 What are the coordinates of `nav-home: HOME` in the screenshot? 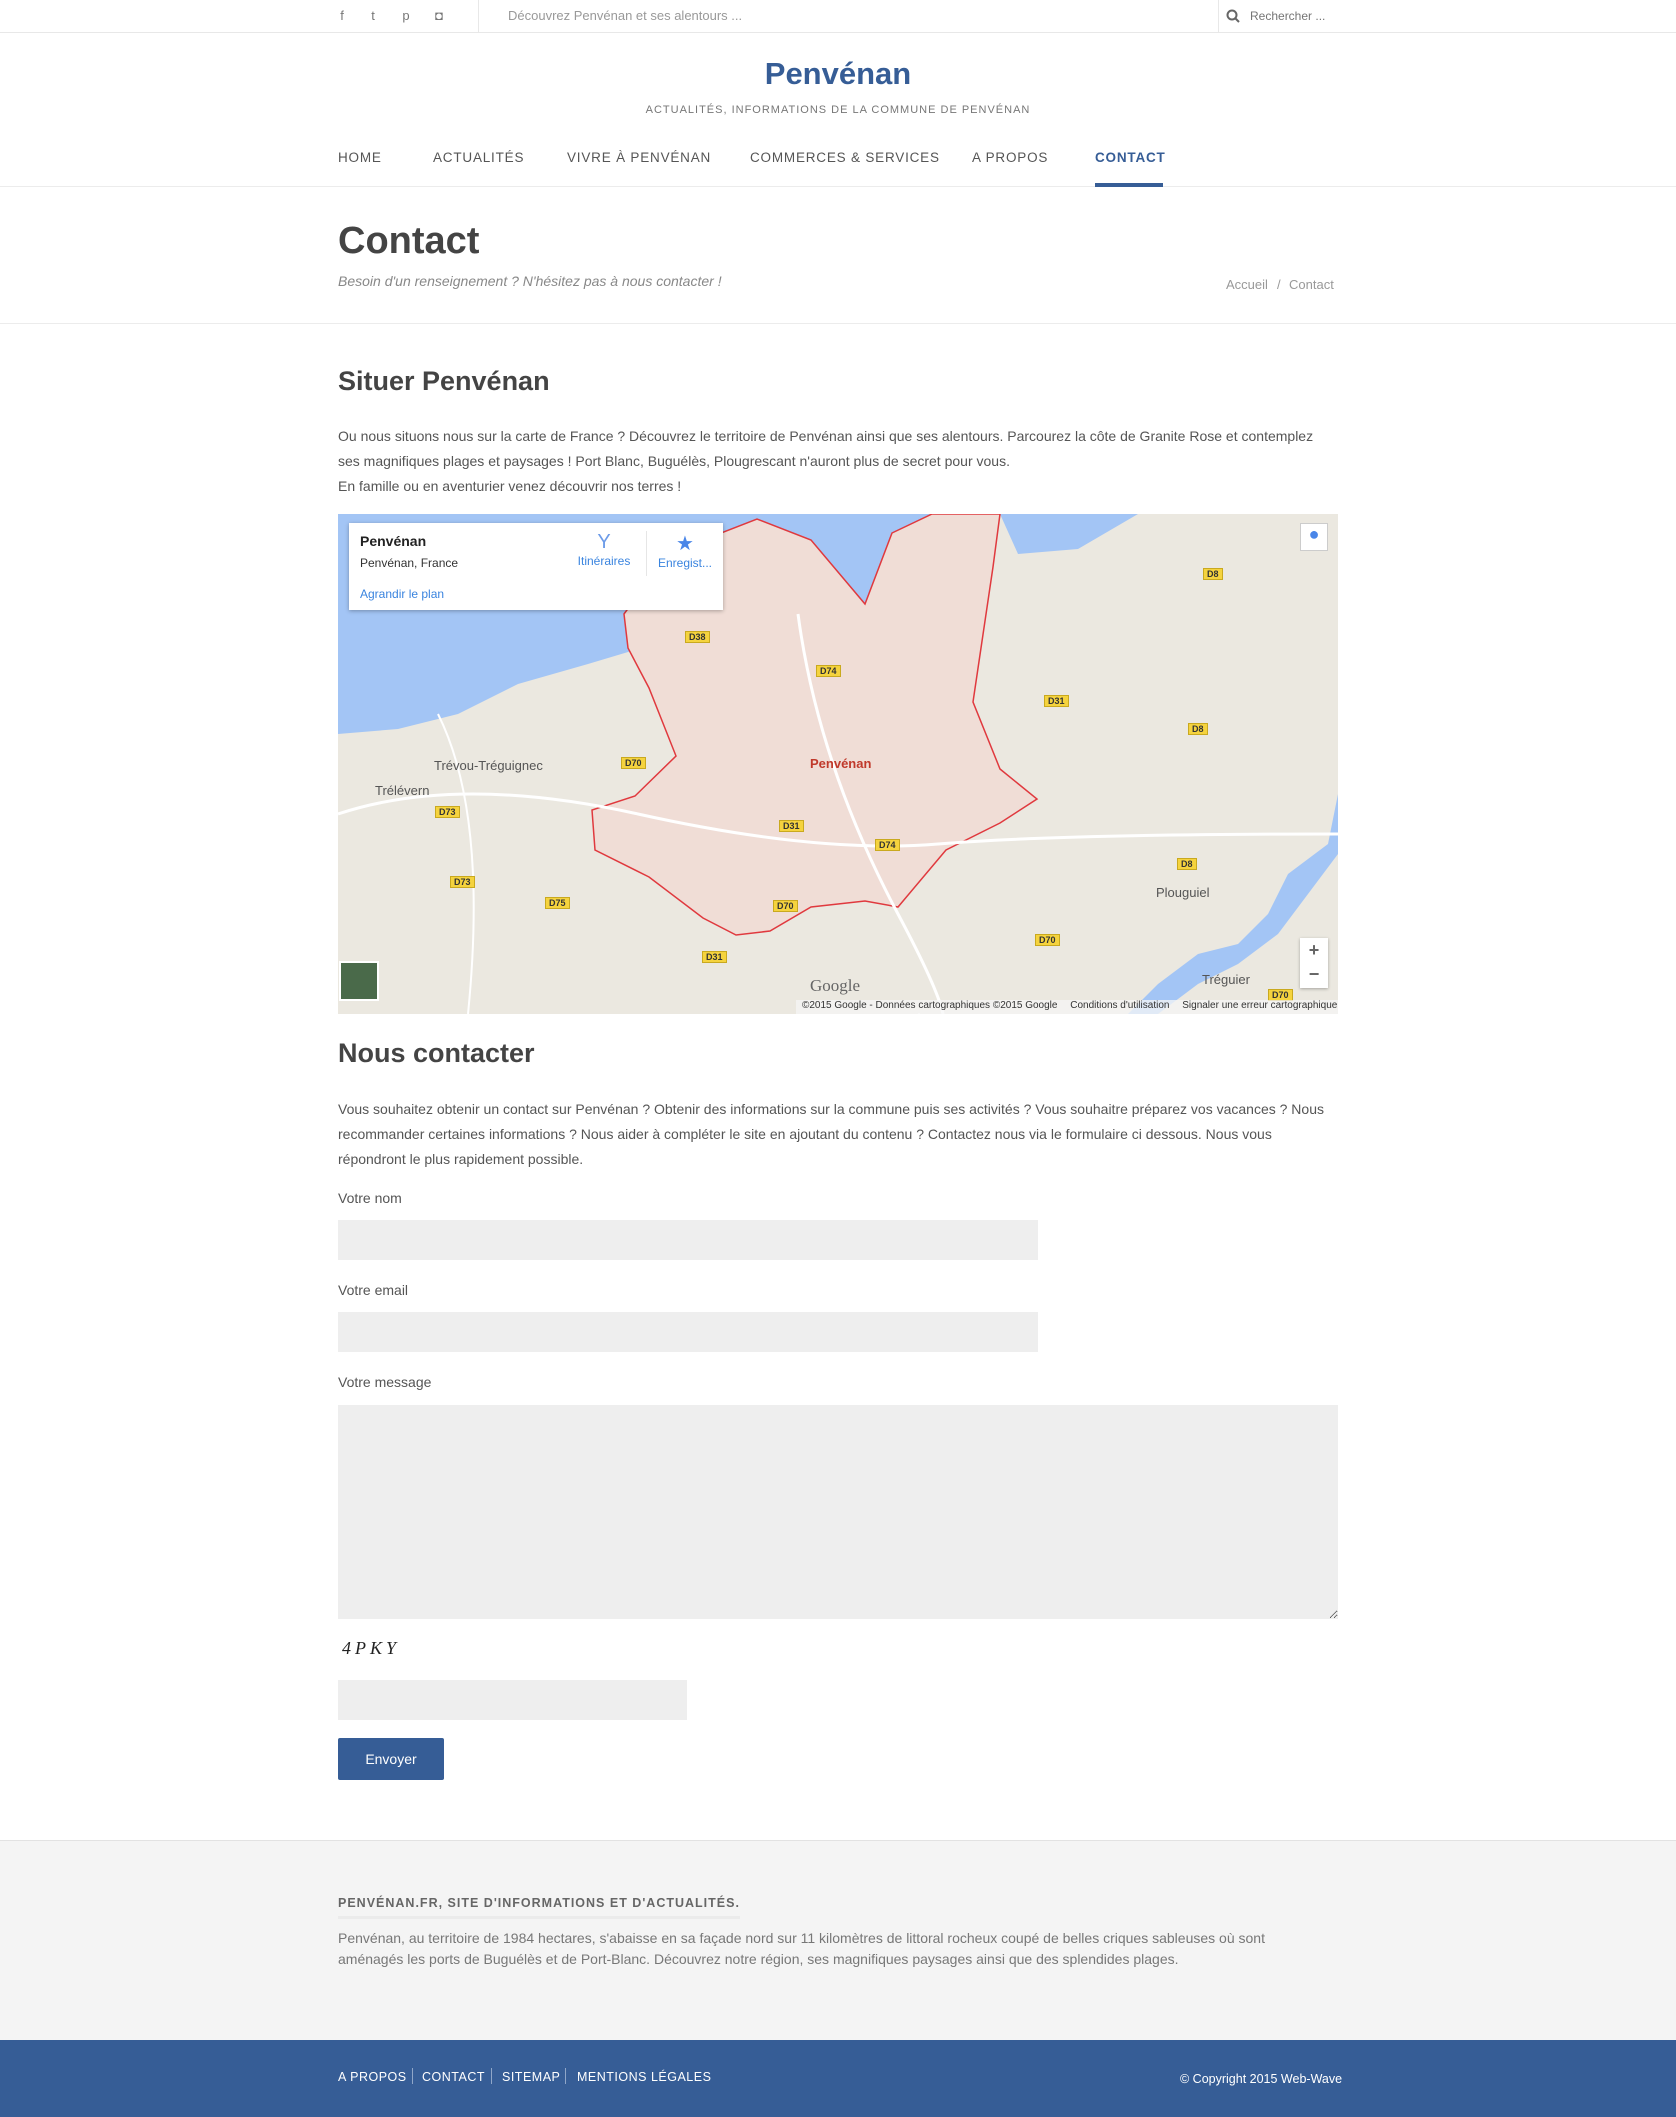 It's located at (360, 157).